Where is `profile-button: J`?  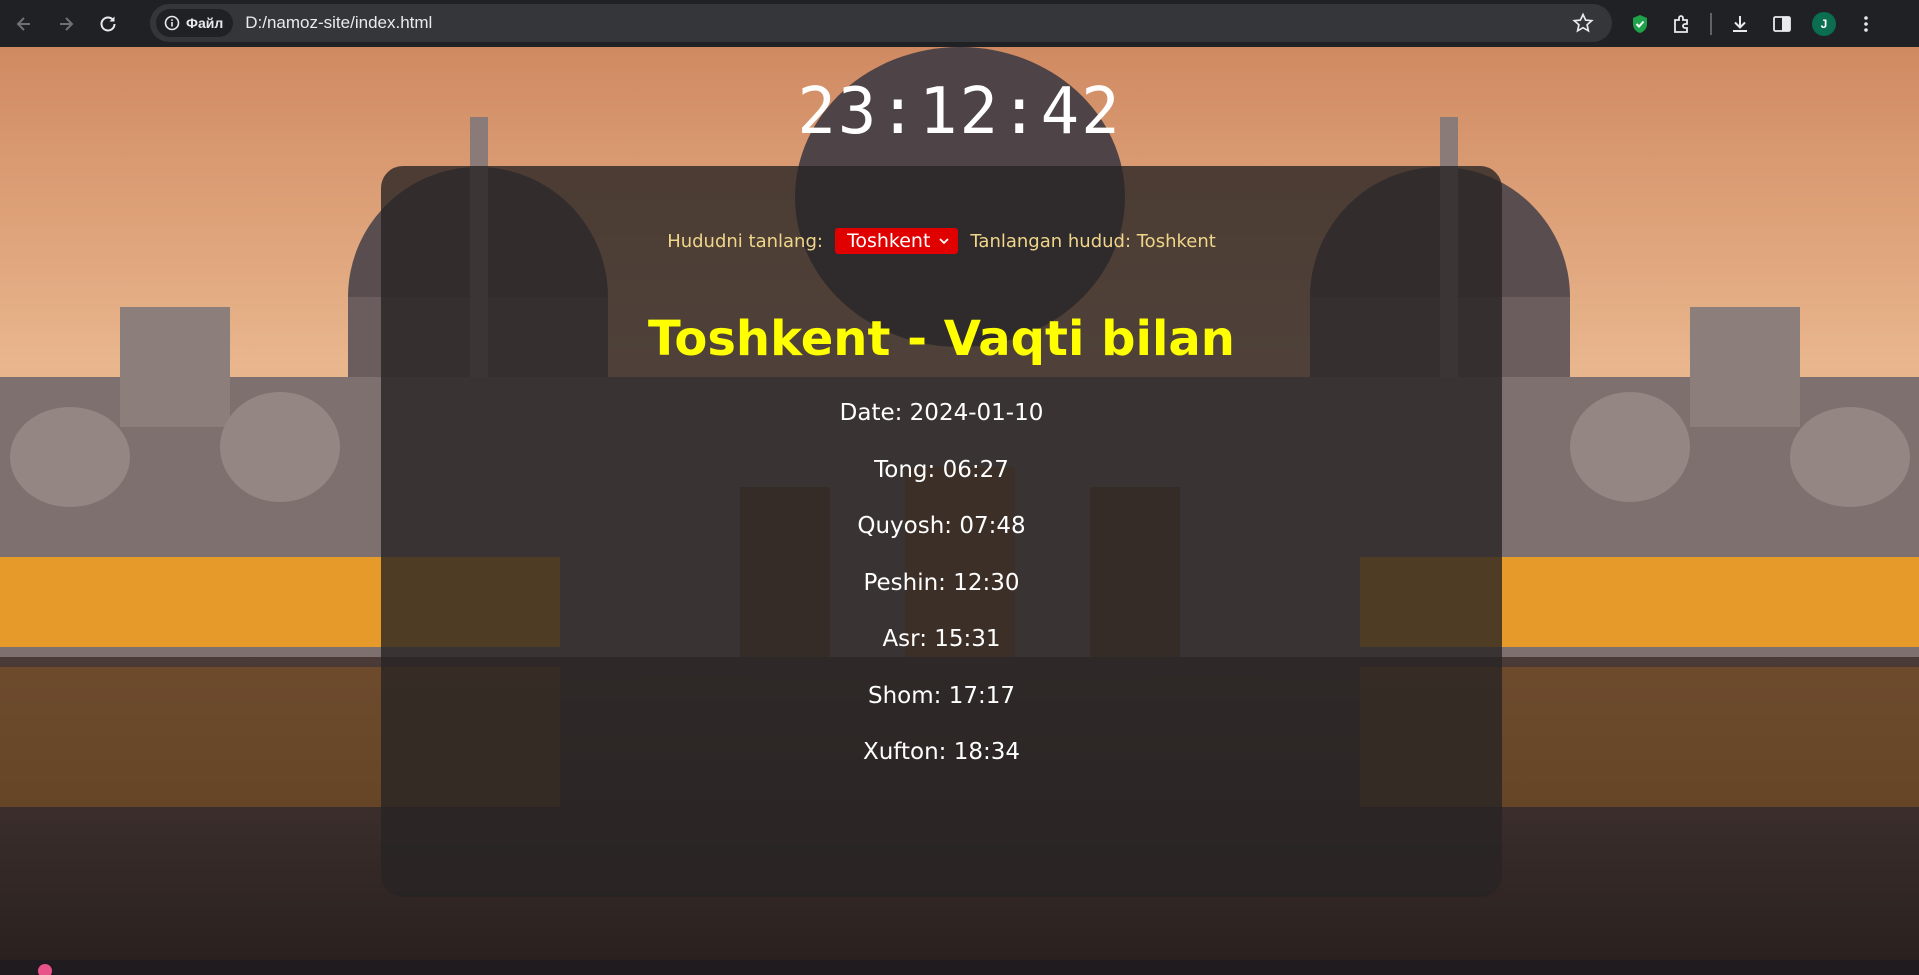 profile-button: J is located at coordinates (1824, 24).